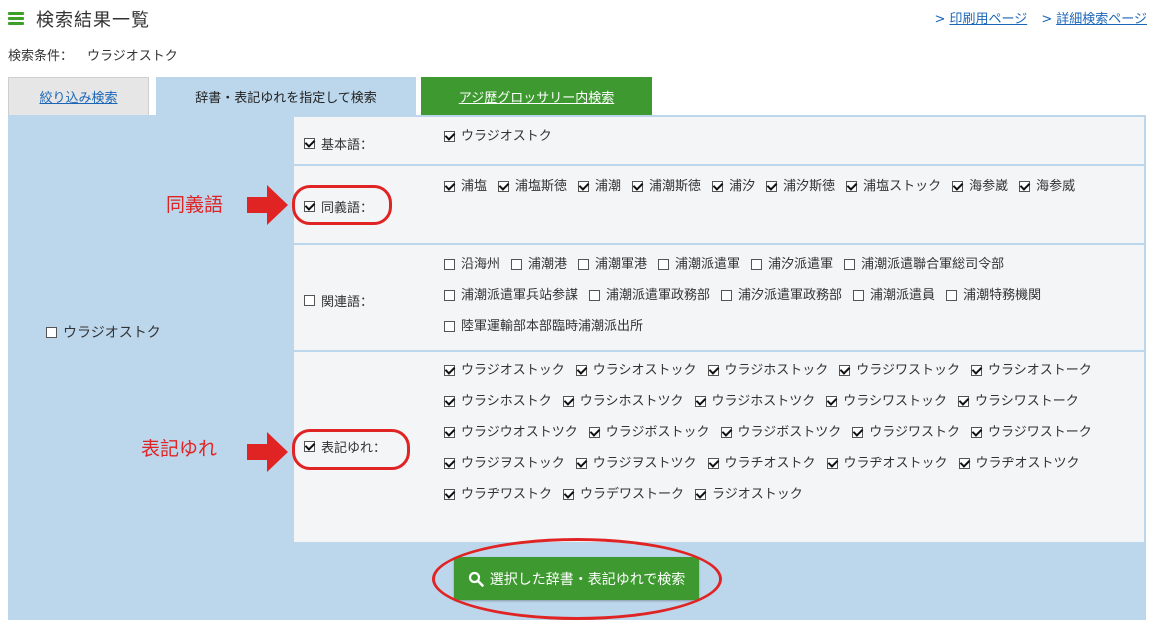 The height and width of the screenshot is (633, 1159). What do you see at coordinates (623, 494) in the screenshot?
I see `term-option: ウラデワストーク` at bounding box center [623, 494].